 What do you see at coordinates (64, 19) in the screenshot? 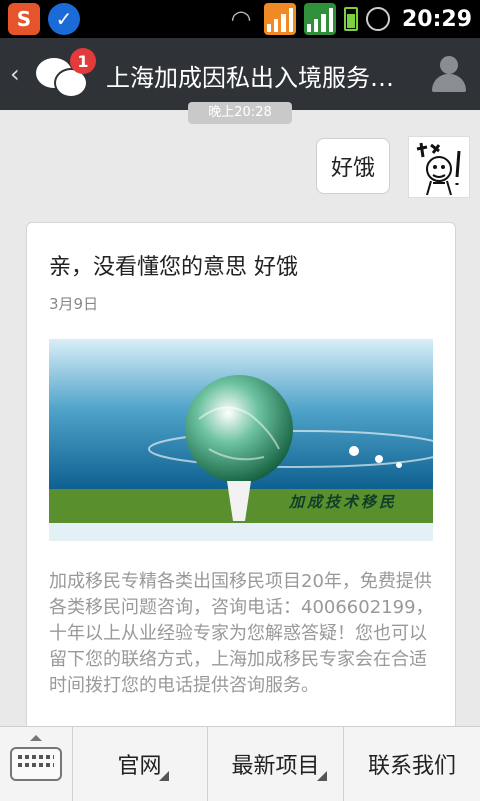
I see `shield-app-icon: ✓` at bounding box center [64, 19].